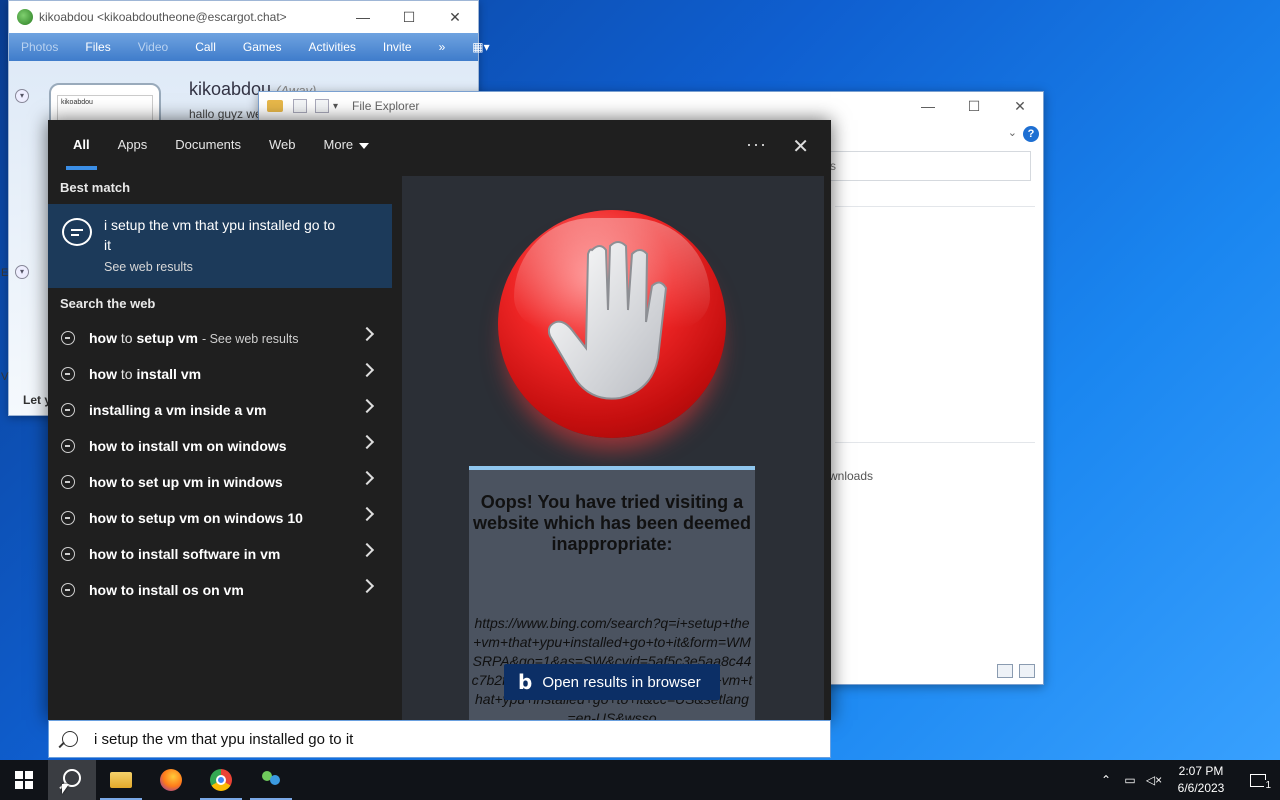 The width and height of the screenshot is (1280, 800). Describe the element at coordinates (929, 166) in the screenshot. I see `search-input: s` at that location.